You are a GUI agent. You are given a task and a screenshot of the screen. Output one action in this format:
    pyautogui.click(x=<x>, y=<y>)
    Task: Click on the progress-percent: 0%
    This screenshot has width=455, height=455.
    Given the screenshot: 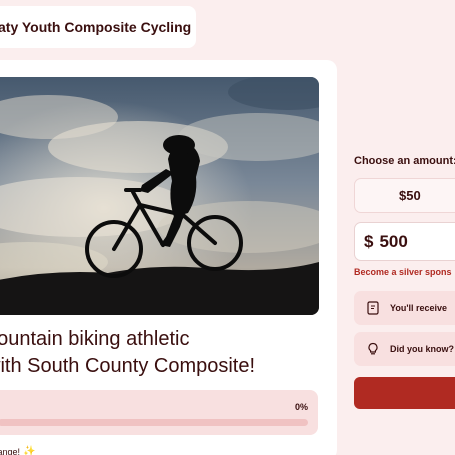 What is the action you would take?
    pyautogui.click(x=301, y=407)
    